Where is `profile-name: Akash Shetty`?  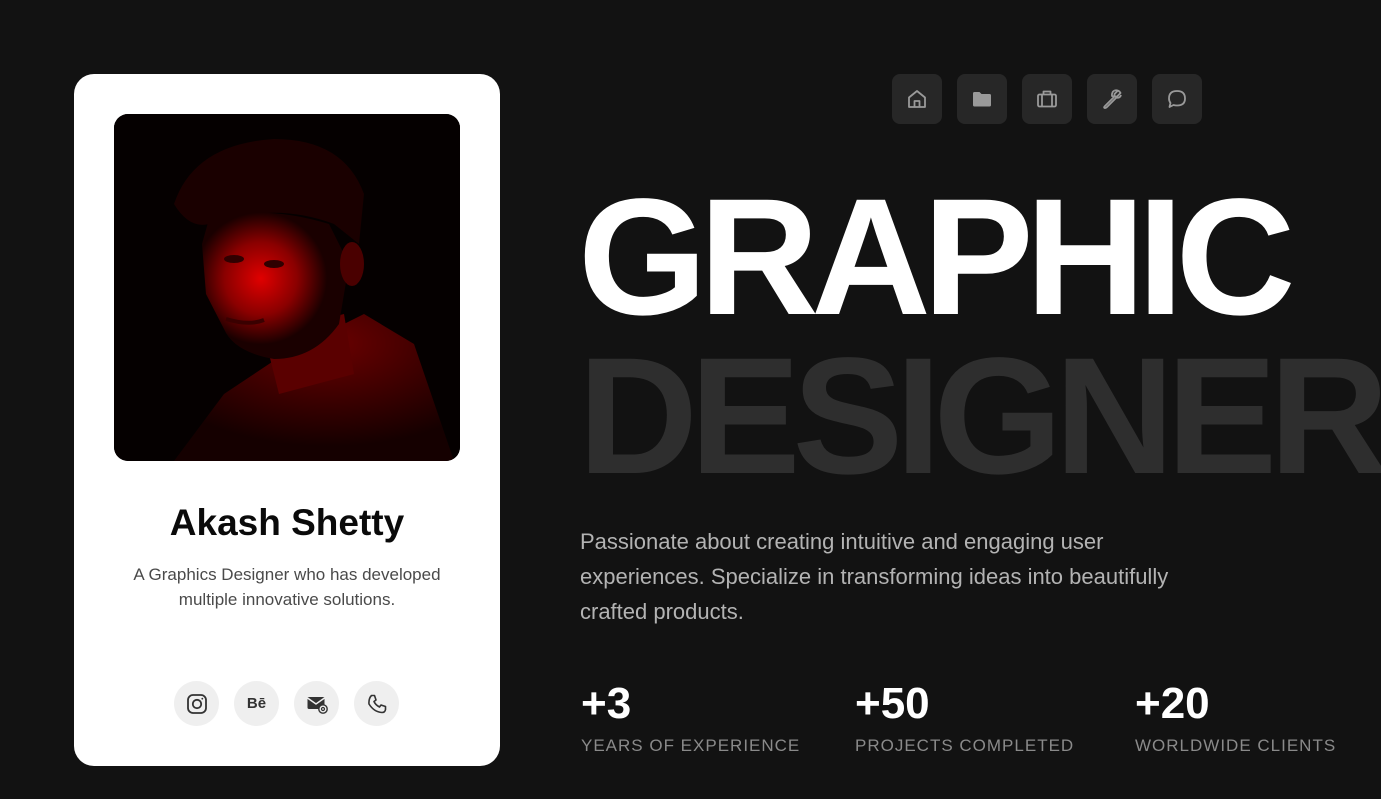 profile-name: Akash Shetty is located at coordinates (287, 522).